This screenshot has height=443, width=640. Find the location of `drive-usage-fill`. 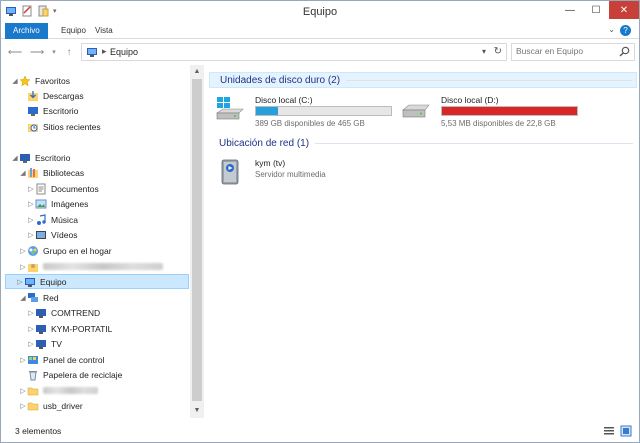

drive-usage-fill is located at coordinates (509, 111).